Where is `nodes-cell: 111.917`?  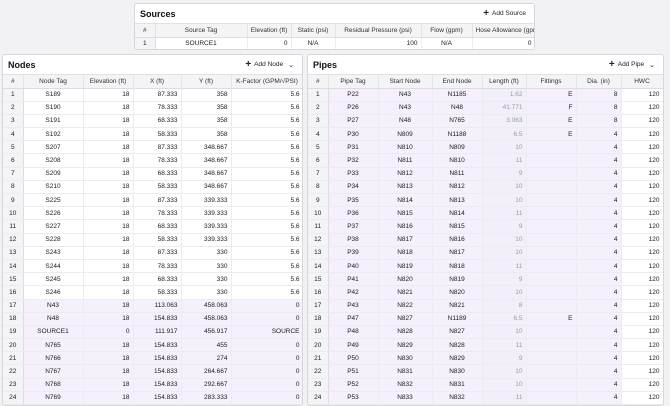
nodes-cell: 111.917 is located at coordinates (157, 332).